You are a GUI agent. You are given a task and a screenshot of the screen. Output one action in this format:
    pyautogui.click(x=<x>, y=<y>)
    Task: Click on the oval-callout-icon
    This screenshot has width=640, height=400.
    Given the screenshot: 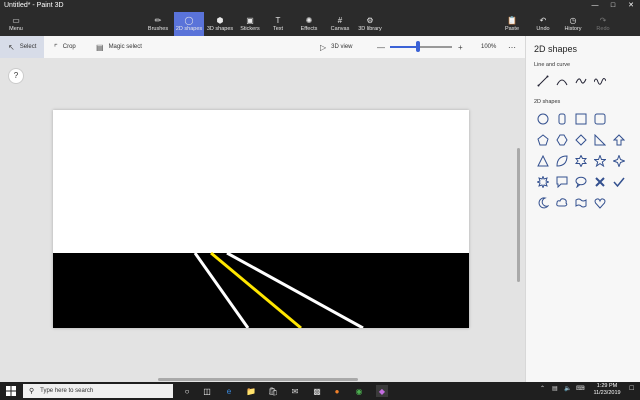 What is the action you would take?
    pyautogui.click(x=581, y=182)
    